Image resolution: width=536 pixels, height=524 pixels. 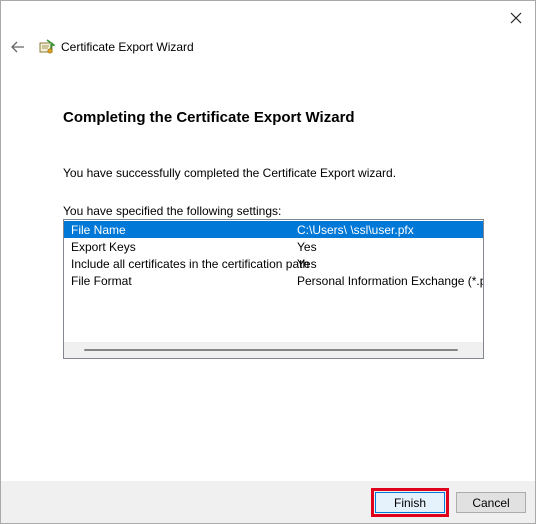 I want to click on setting-name: File Name, so click(x=98, y=229).